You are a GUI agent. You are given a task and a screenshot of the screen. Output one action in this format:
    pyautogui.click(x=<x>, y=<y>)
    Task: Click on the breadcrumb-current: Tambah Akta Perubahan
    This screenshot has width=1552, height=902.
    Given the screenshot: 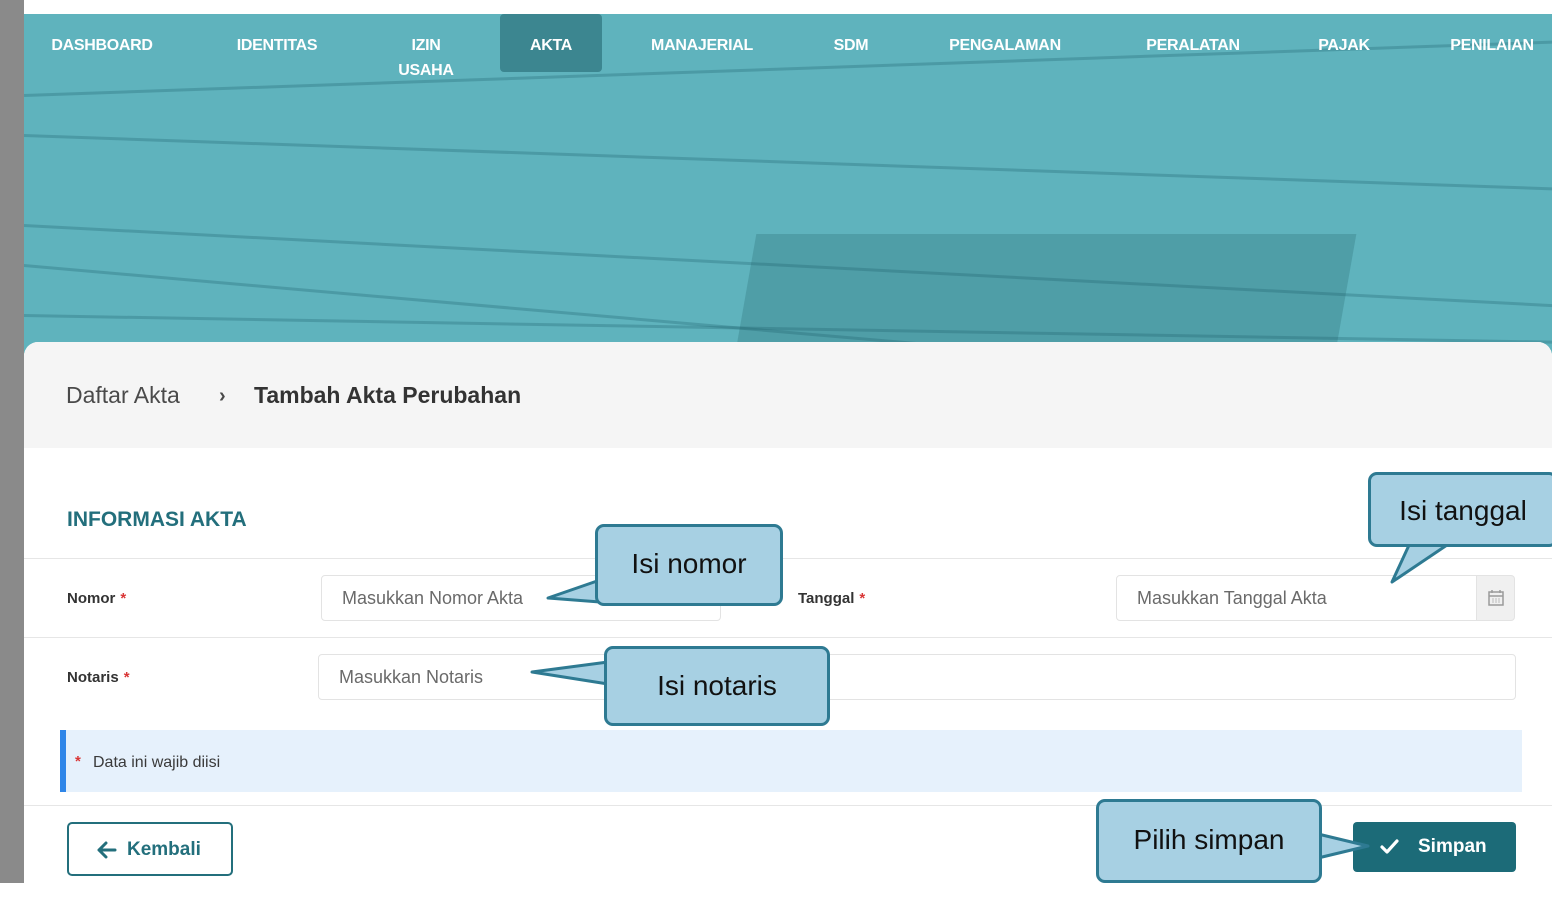 What is the action you would take?
    pyautogui.click(x=388, y=395)
    